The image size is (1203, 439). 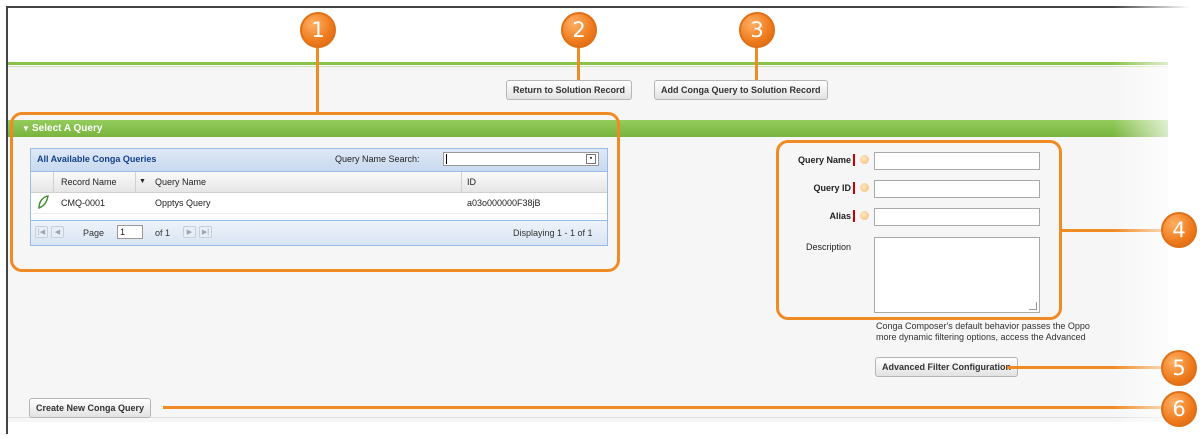 I want to click on displaying-count: Displaying 1 - 1 of 1, so click(x=553, y=233).